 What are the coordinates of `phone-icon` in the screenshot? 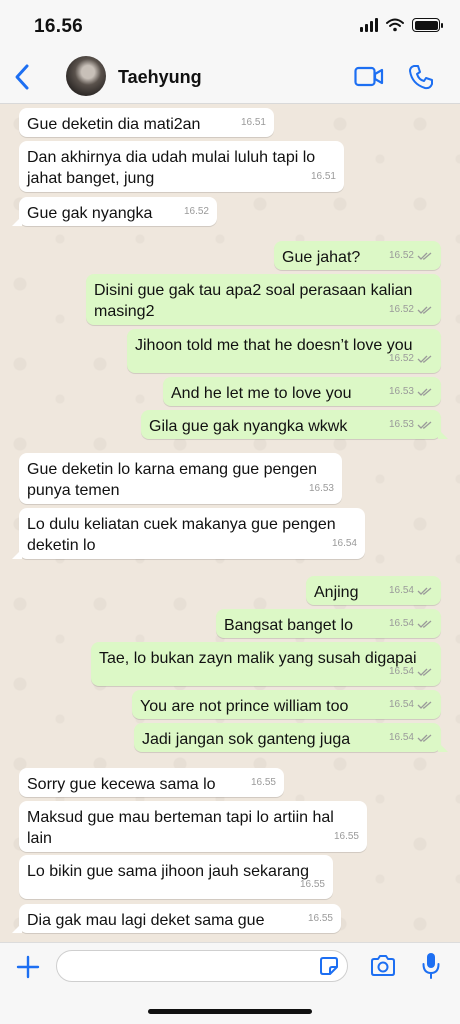 It's located at (421, 77).